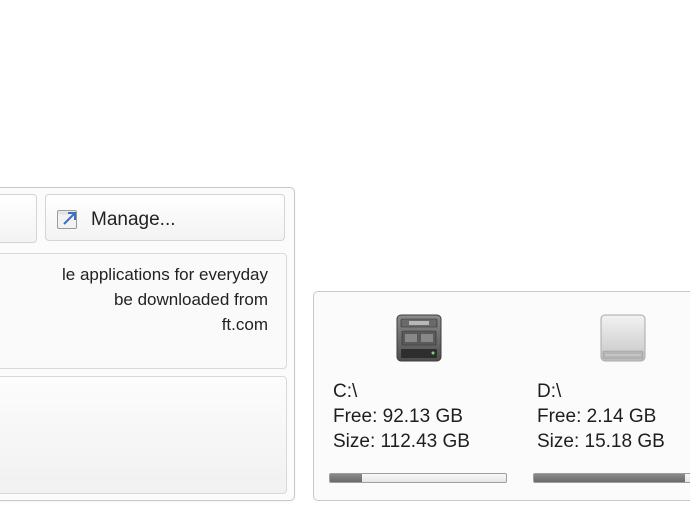  What do you see at coordinates (419, 339) in the screenshot?
I see `system-drive-icon` at bounding box center [419, 339].